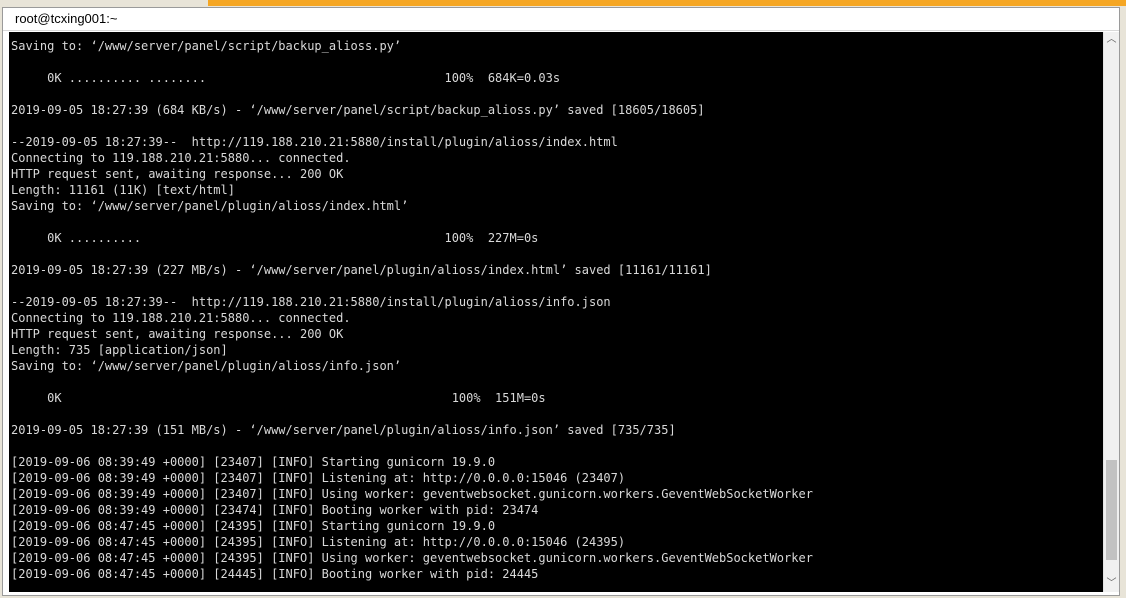 The height and width of the screenshot is (598, 1126). I want to click on terminal-line: 0K .......... ........ 100% 684K=0.03s, so click(286, 78).